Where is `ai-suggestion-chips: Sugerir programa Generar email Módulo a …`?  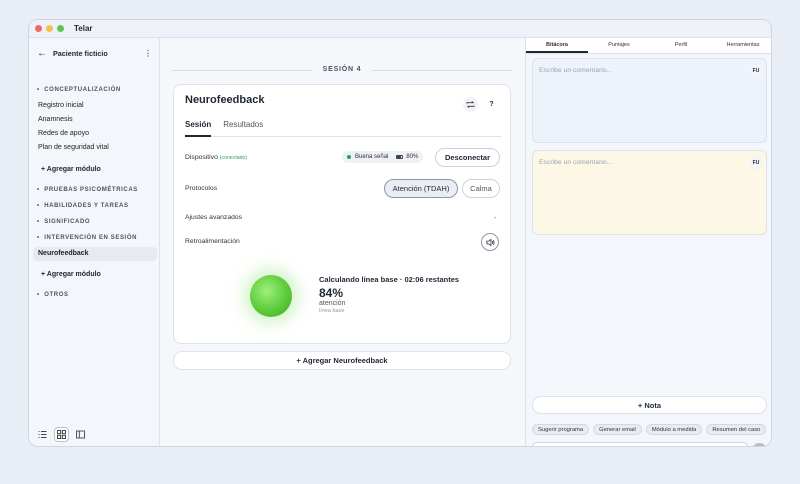
ai-suggestion-chips: Sugerir programa Generar email Módulo a … is located at coordinates (651, 429).